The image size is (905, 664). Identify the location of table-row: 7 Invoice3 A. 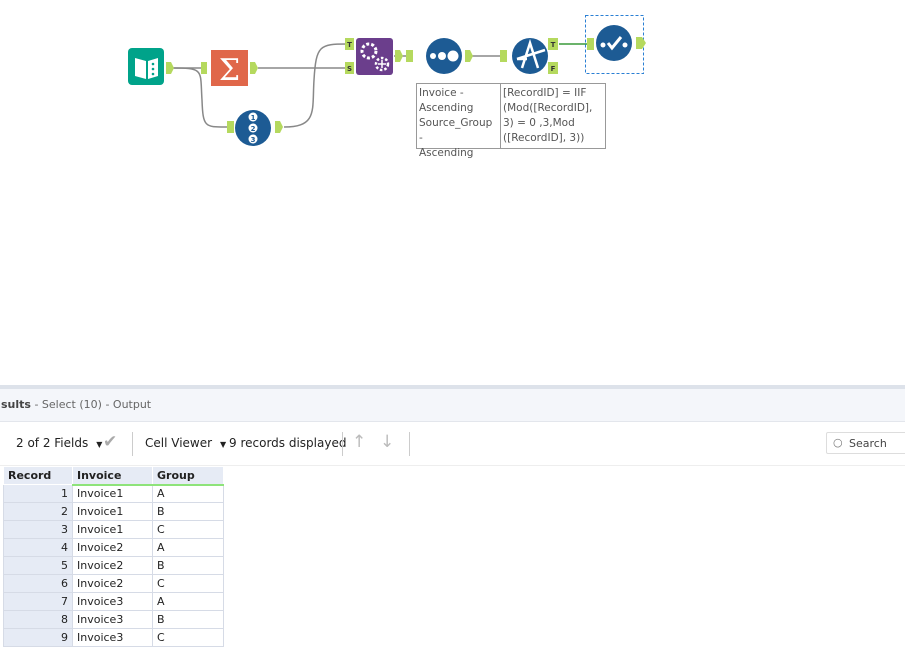
(113, 601).